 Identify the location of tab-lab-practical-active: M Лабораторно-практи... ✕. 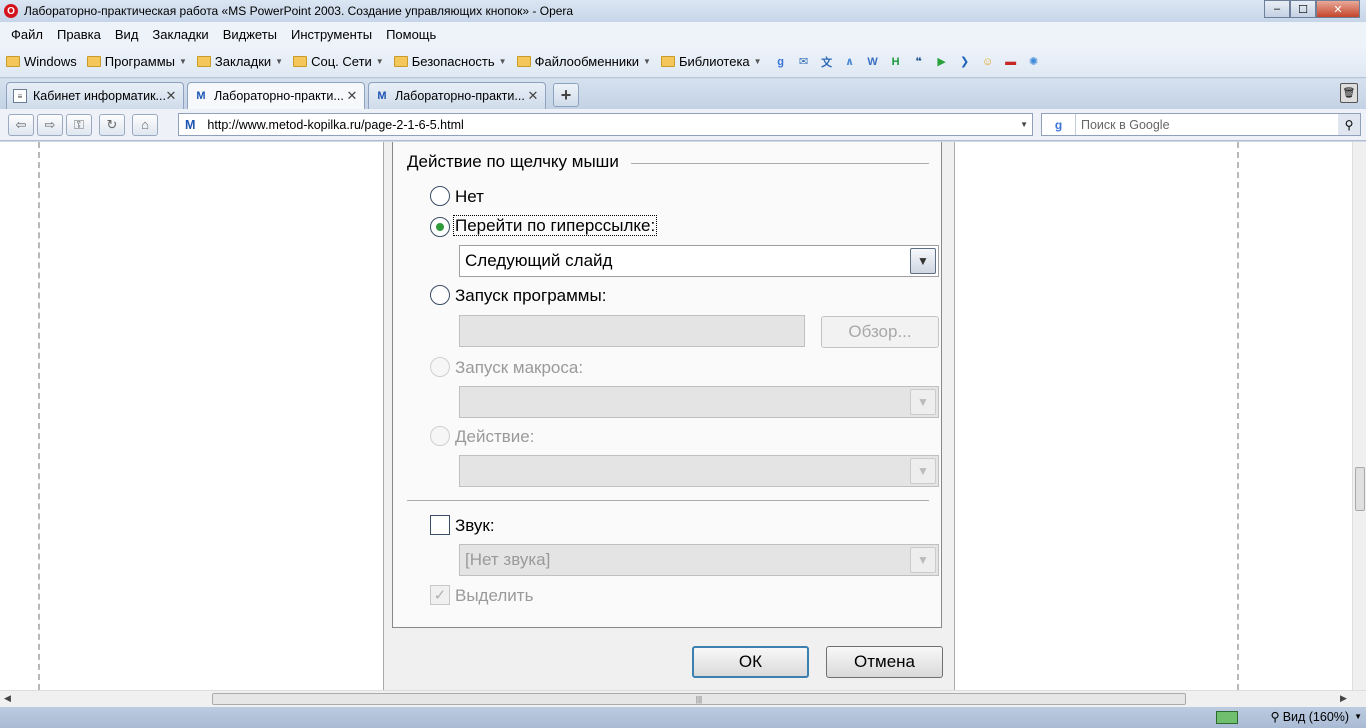
(276, 95).